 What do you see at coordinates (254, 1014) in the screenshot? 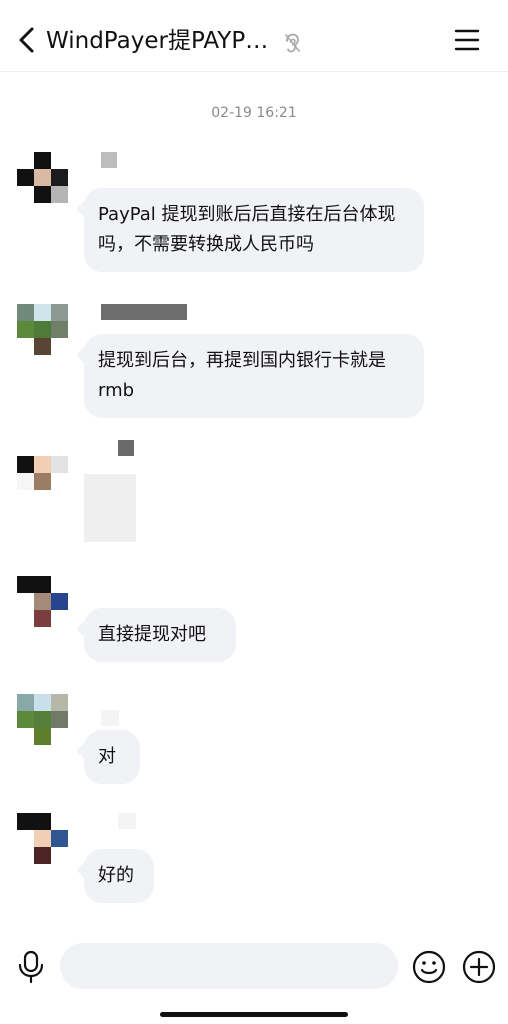
I see `home-indicator` at bounding box center [254, 1014].